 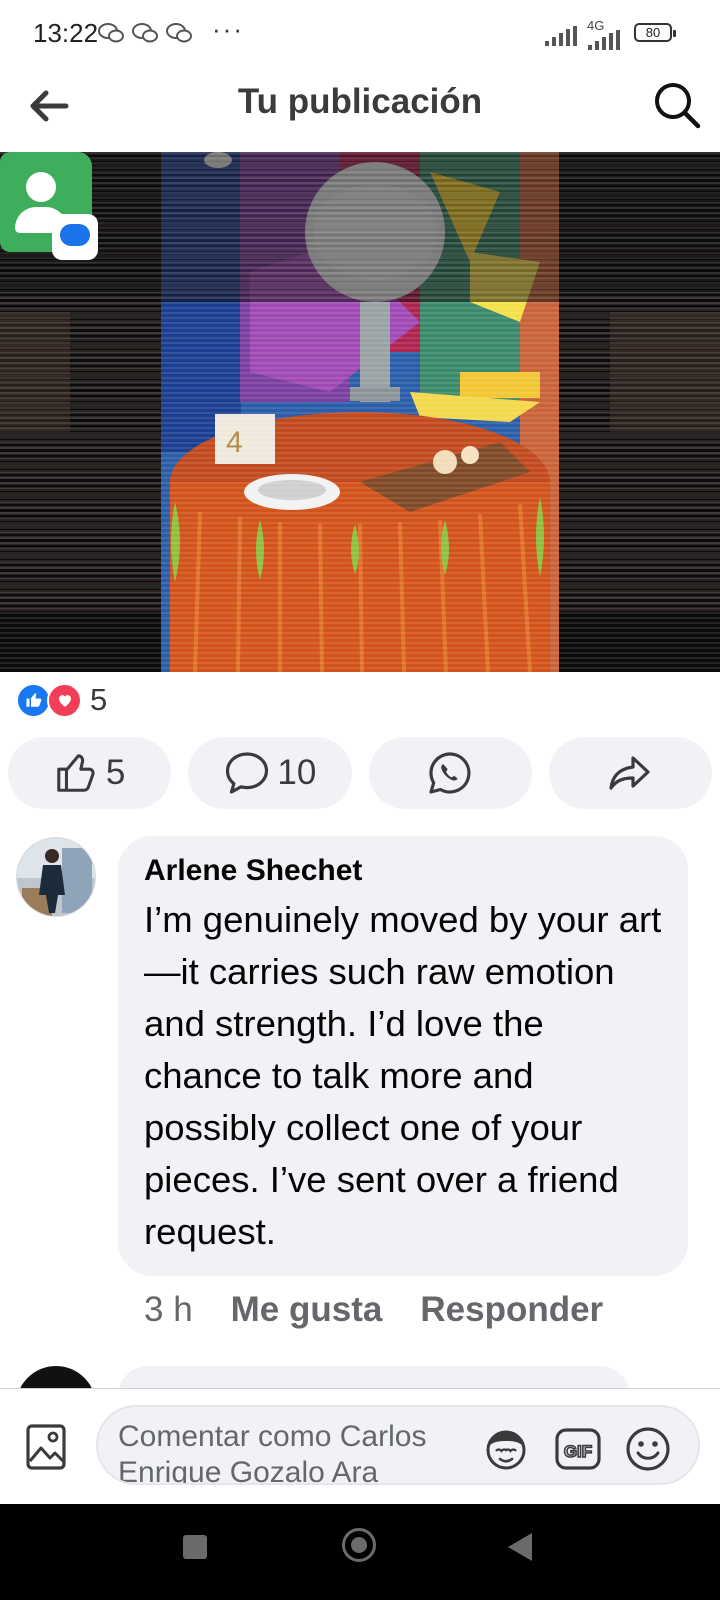 I want to click on app-header: Tu publicación, so click(x=360, y=109).